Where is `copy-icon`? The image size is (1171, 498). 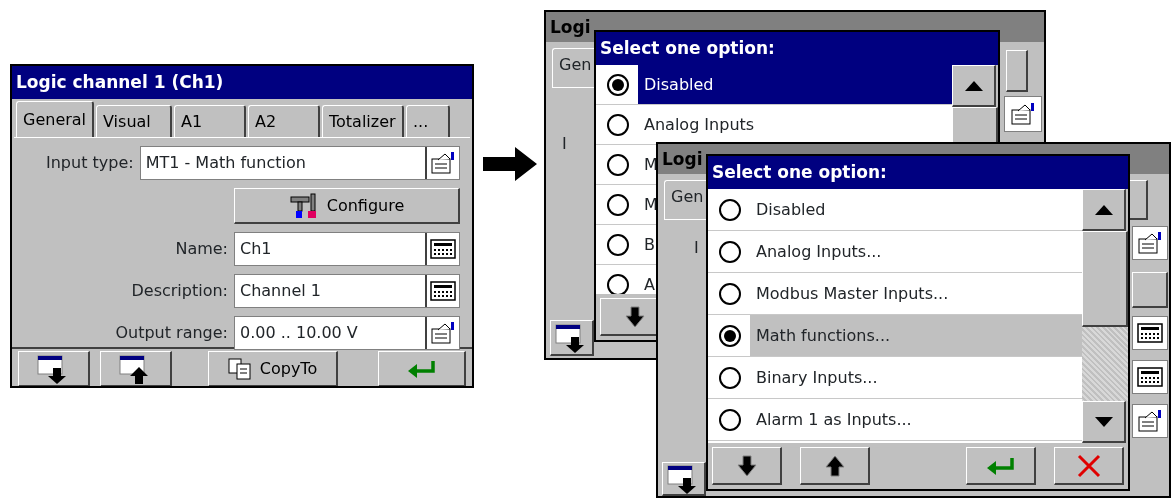 copy-icon is located at coordinates (239, 368).